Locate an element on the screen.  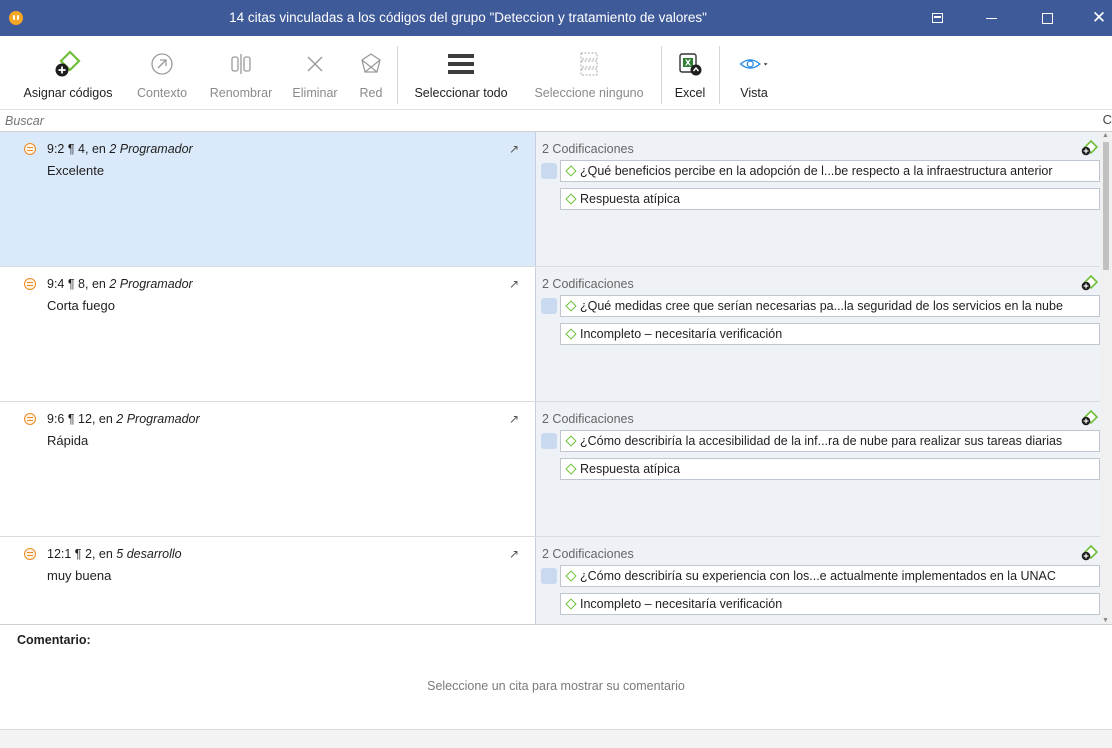
codings-count: 2 Codificaciones is located at coordinates (588, 554).